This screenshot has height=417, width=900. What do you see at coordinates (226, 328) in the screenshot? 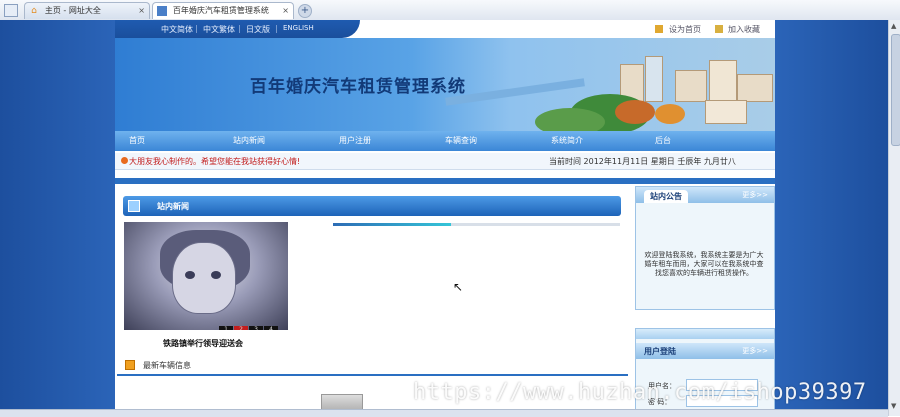
I see `slide-button: 1` at bounding box center [226, 328].